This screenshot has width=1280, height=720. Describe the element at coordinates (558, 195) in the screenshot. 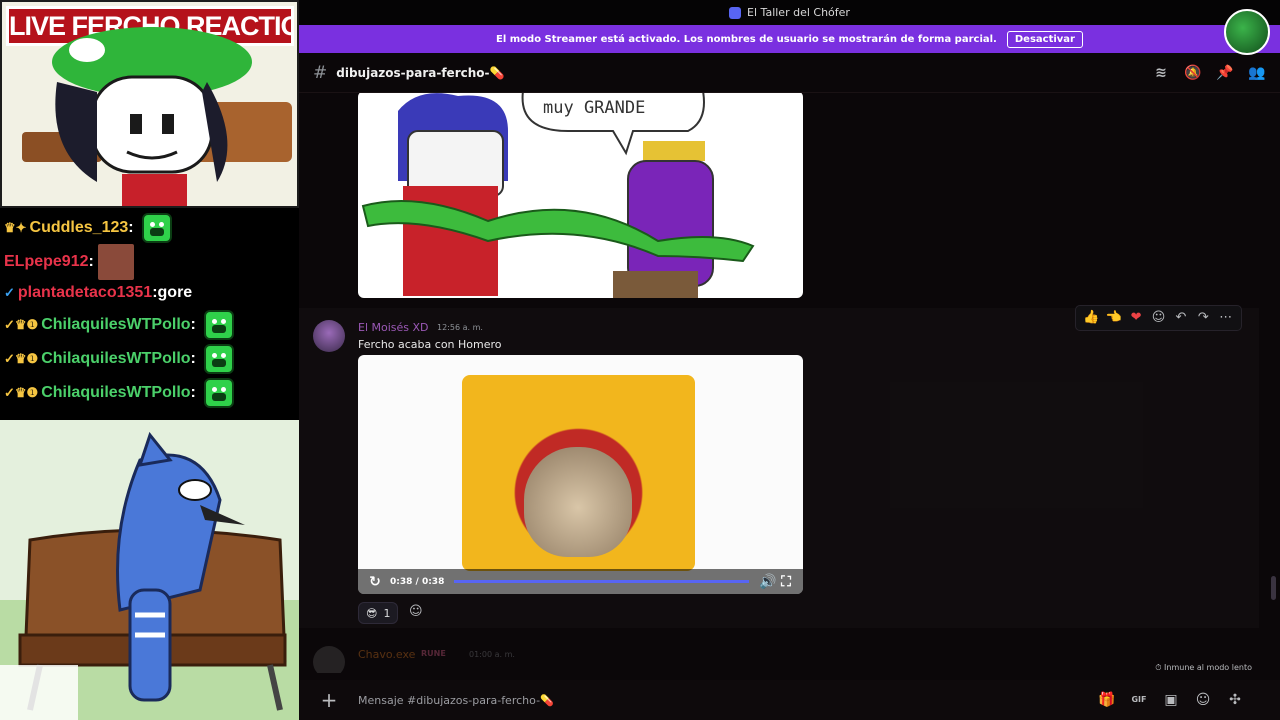

I see `comic-drawing: muy GRANDE` at that location.